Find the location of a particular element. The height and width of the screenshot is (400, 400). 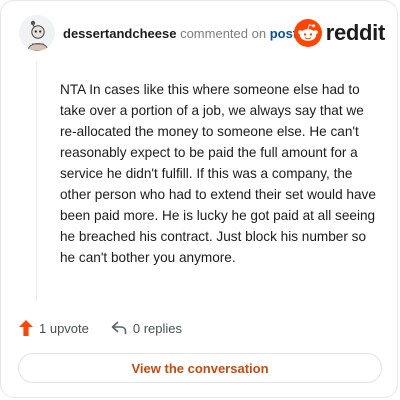

comment-action-text: commented on is located at coordinates (223, 33).